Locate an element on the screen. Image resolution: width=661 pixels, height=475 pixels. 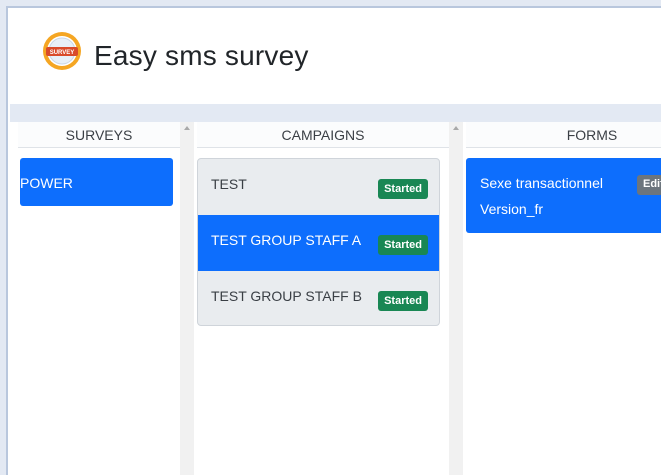
campaign-item-test-group-staff-a: TEST GROUP STAFF A Started is located at coordinates (318, 243).